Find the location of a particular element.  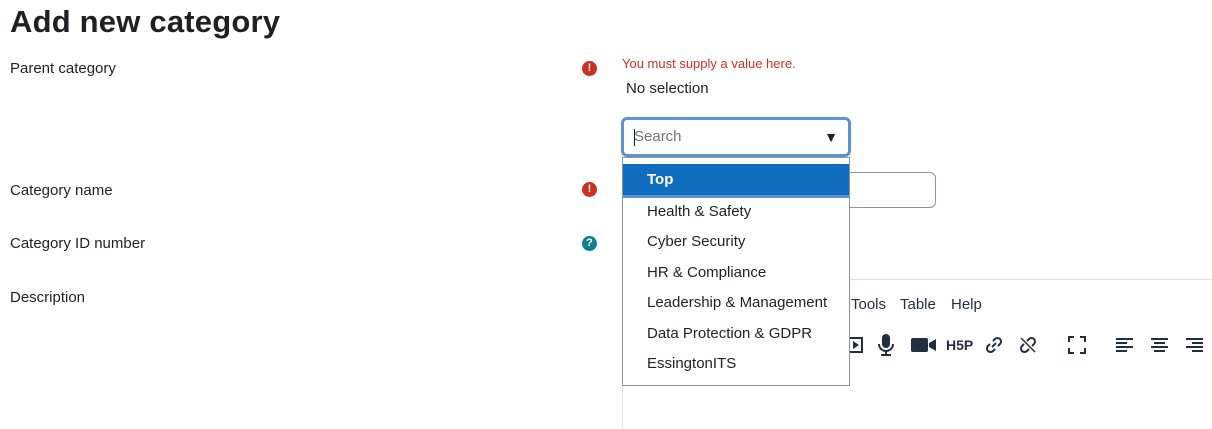

parent-category-error: You must supply a value here. is located at coordinates (709, 63).